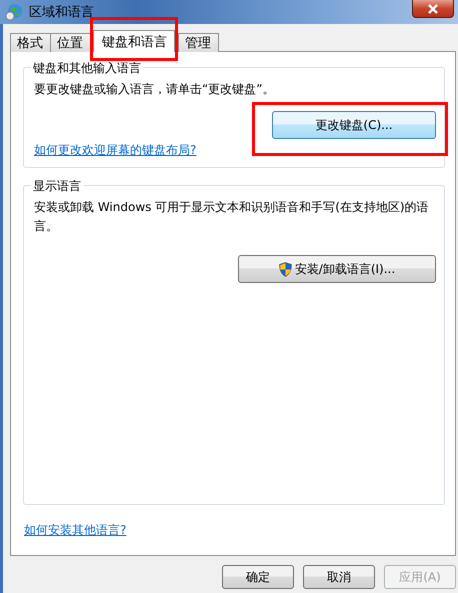 The height and width of the screenshot is (593, 458). Describe the element at coordinates (61, 12) in the screenshot. I see `window-title: 区域和语言` at that location.